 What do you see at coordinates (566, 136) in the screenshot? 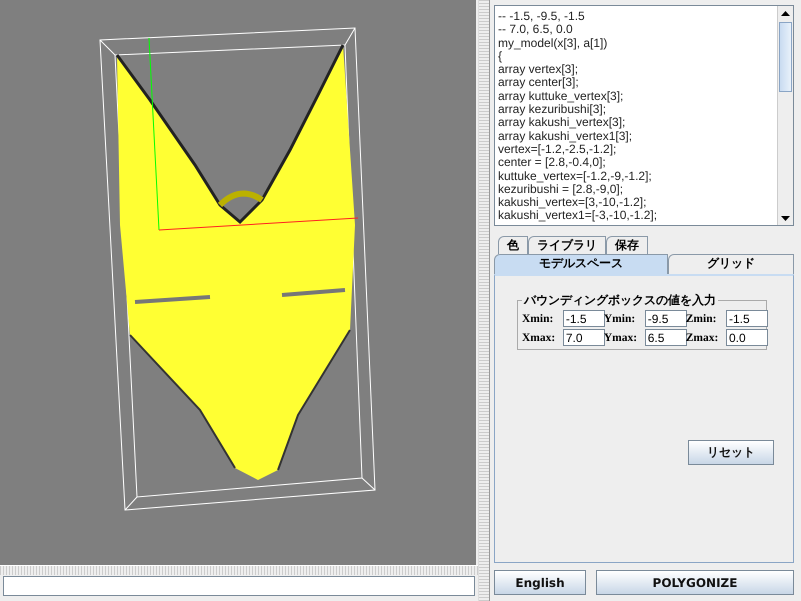
I see `code-line: array kakushi_vertex1[3];` at bounding box center [566, 136].